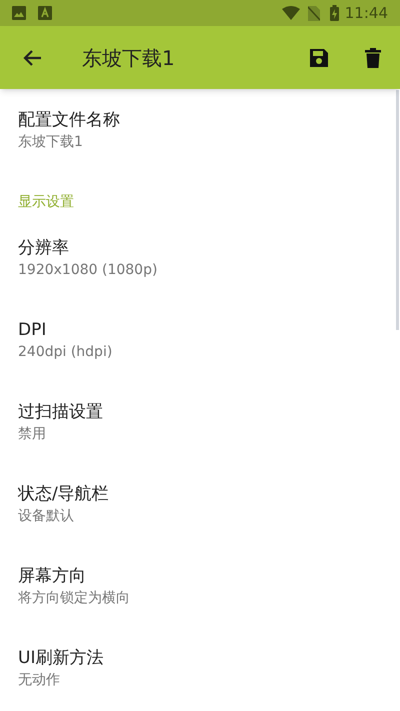  What do you see at coordinates (19, 13) in the screenshot?
I see `image-icon` at bounding box center [19, 13].